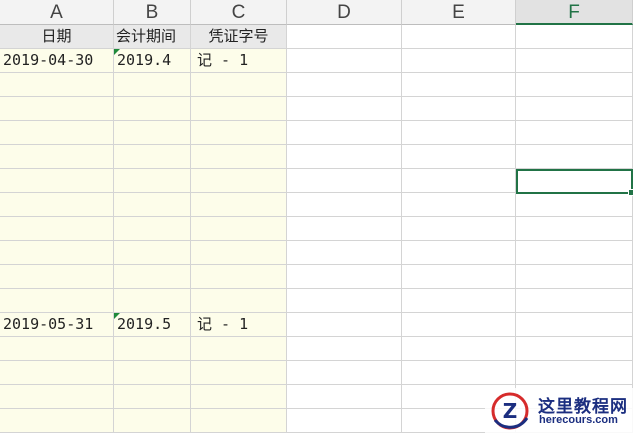 The width and height of the screenshot is (633, 435). Describe the element at coordinates (152, 325) in the screenshot. I see `period-cell: 2019.5` at that location.